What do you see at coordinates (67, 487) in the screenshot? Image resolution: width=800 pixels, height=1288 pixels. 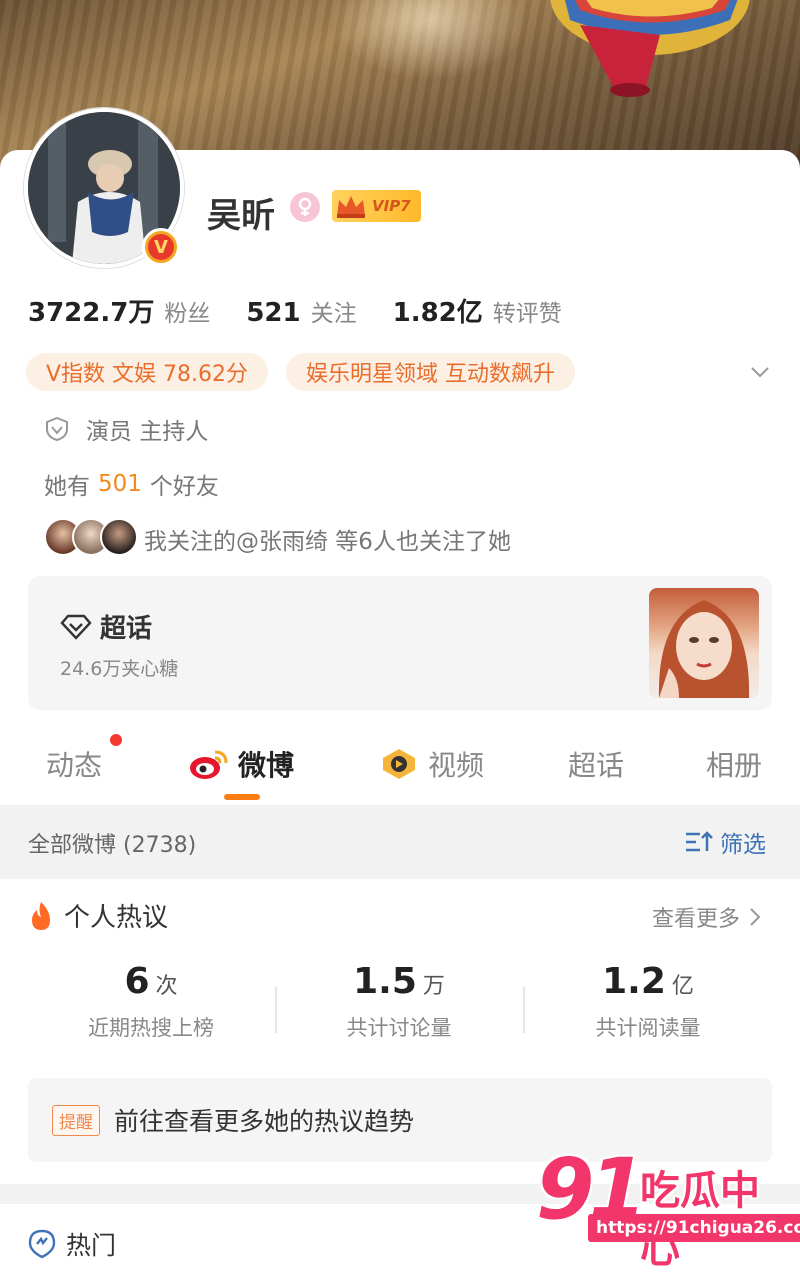 I see `friends-prefix: 她有` at bounding box center [67, 487].